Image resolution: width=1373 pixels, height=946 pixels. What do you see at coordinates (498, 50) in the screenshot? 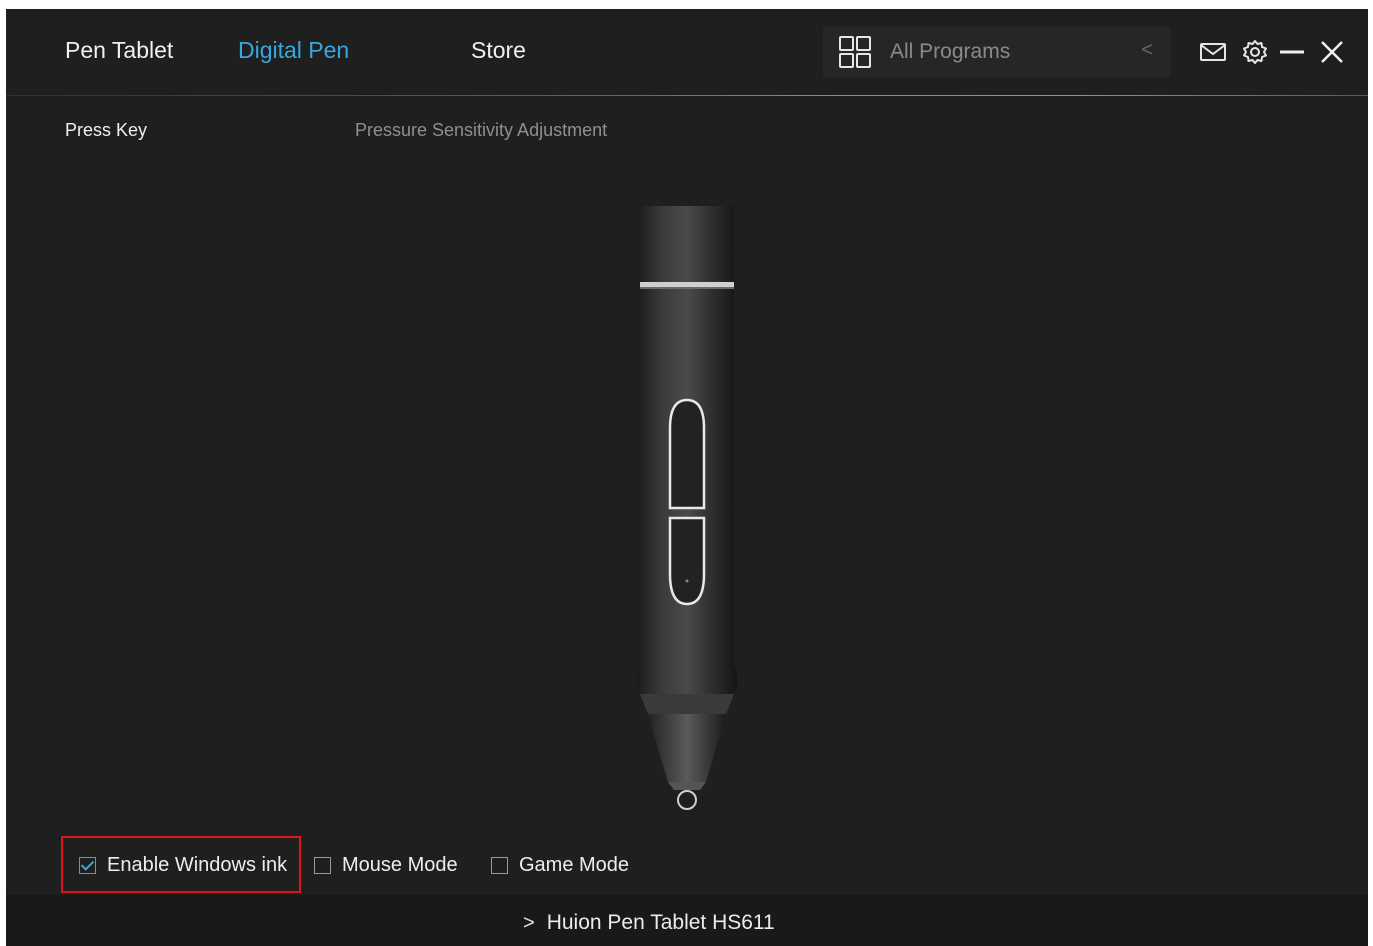
I see `tab-store: Store` at bounding box center [498, 50].